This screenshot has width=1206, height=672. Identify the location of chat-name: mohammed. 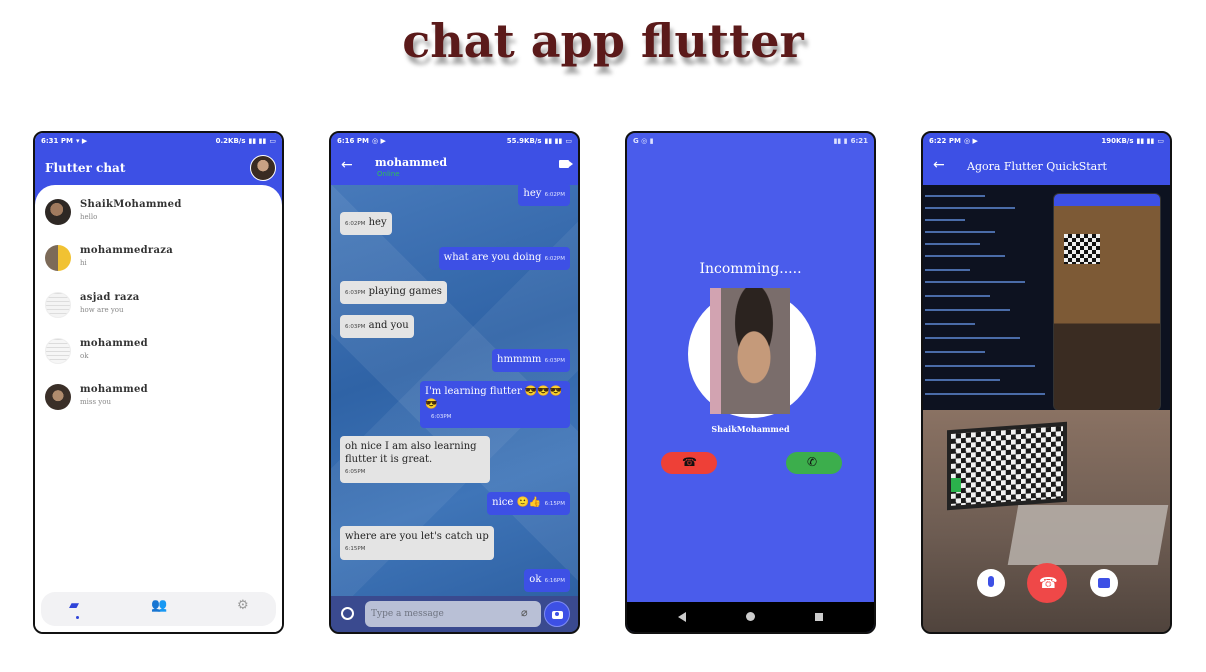
(114, 343).